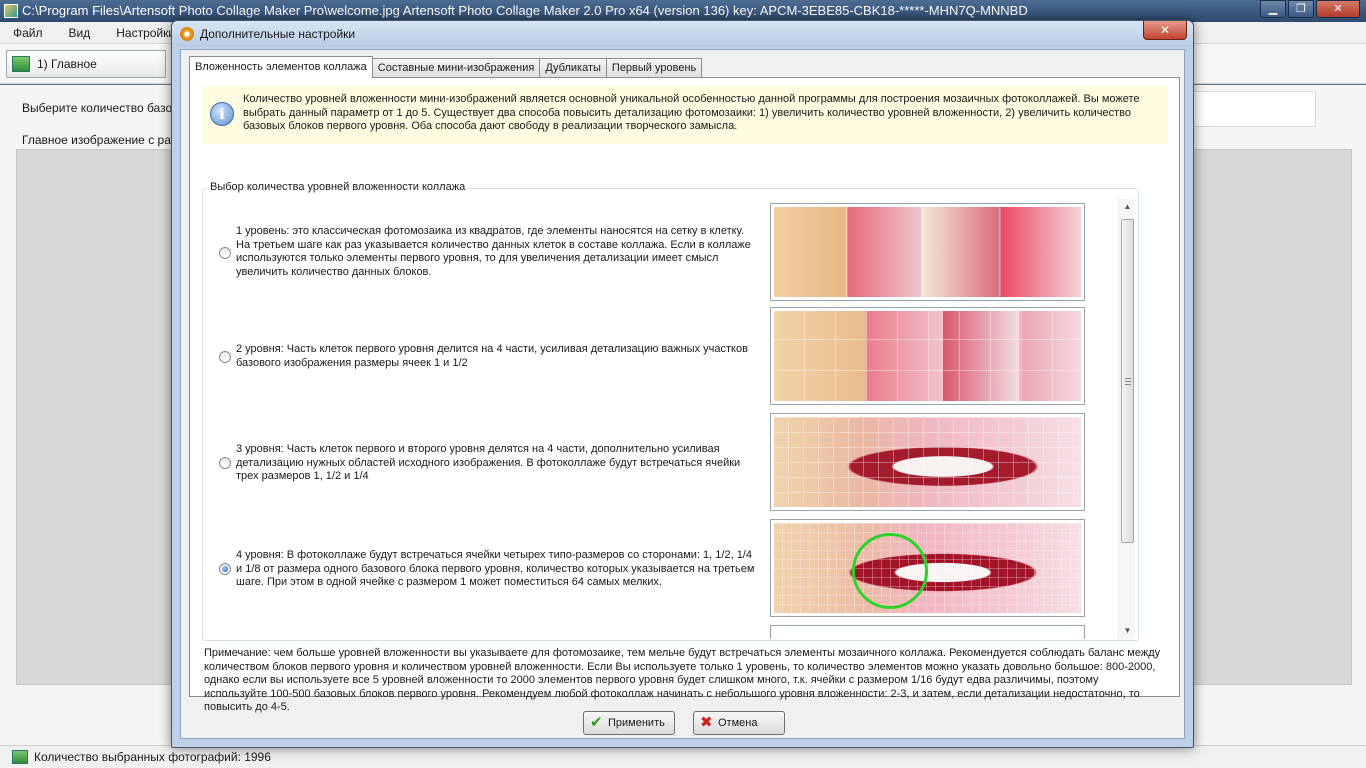  Describe the element at coordinates (1301, 9) in the screenshot. I see `maximize-button: ❐` at that location.